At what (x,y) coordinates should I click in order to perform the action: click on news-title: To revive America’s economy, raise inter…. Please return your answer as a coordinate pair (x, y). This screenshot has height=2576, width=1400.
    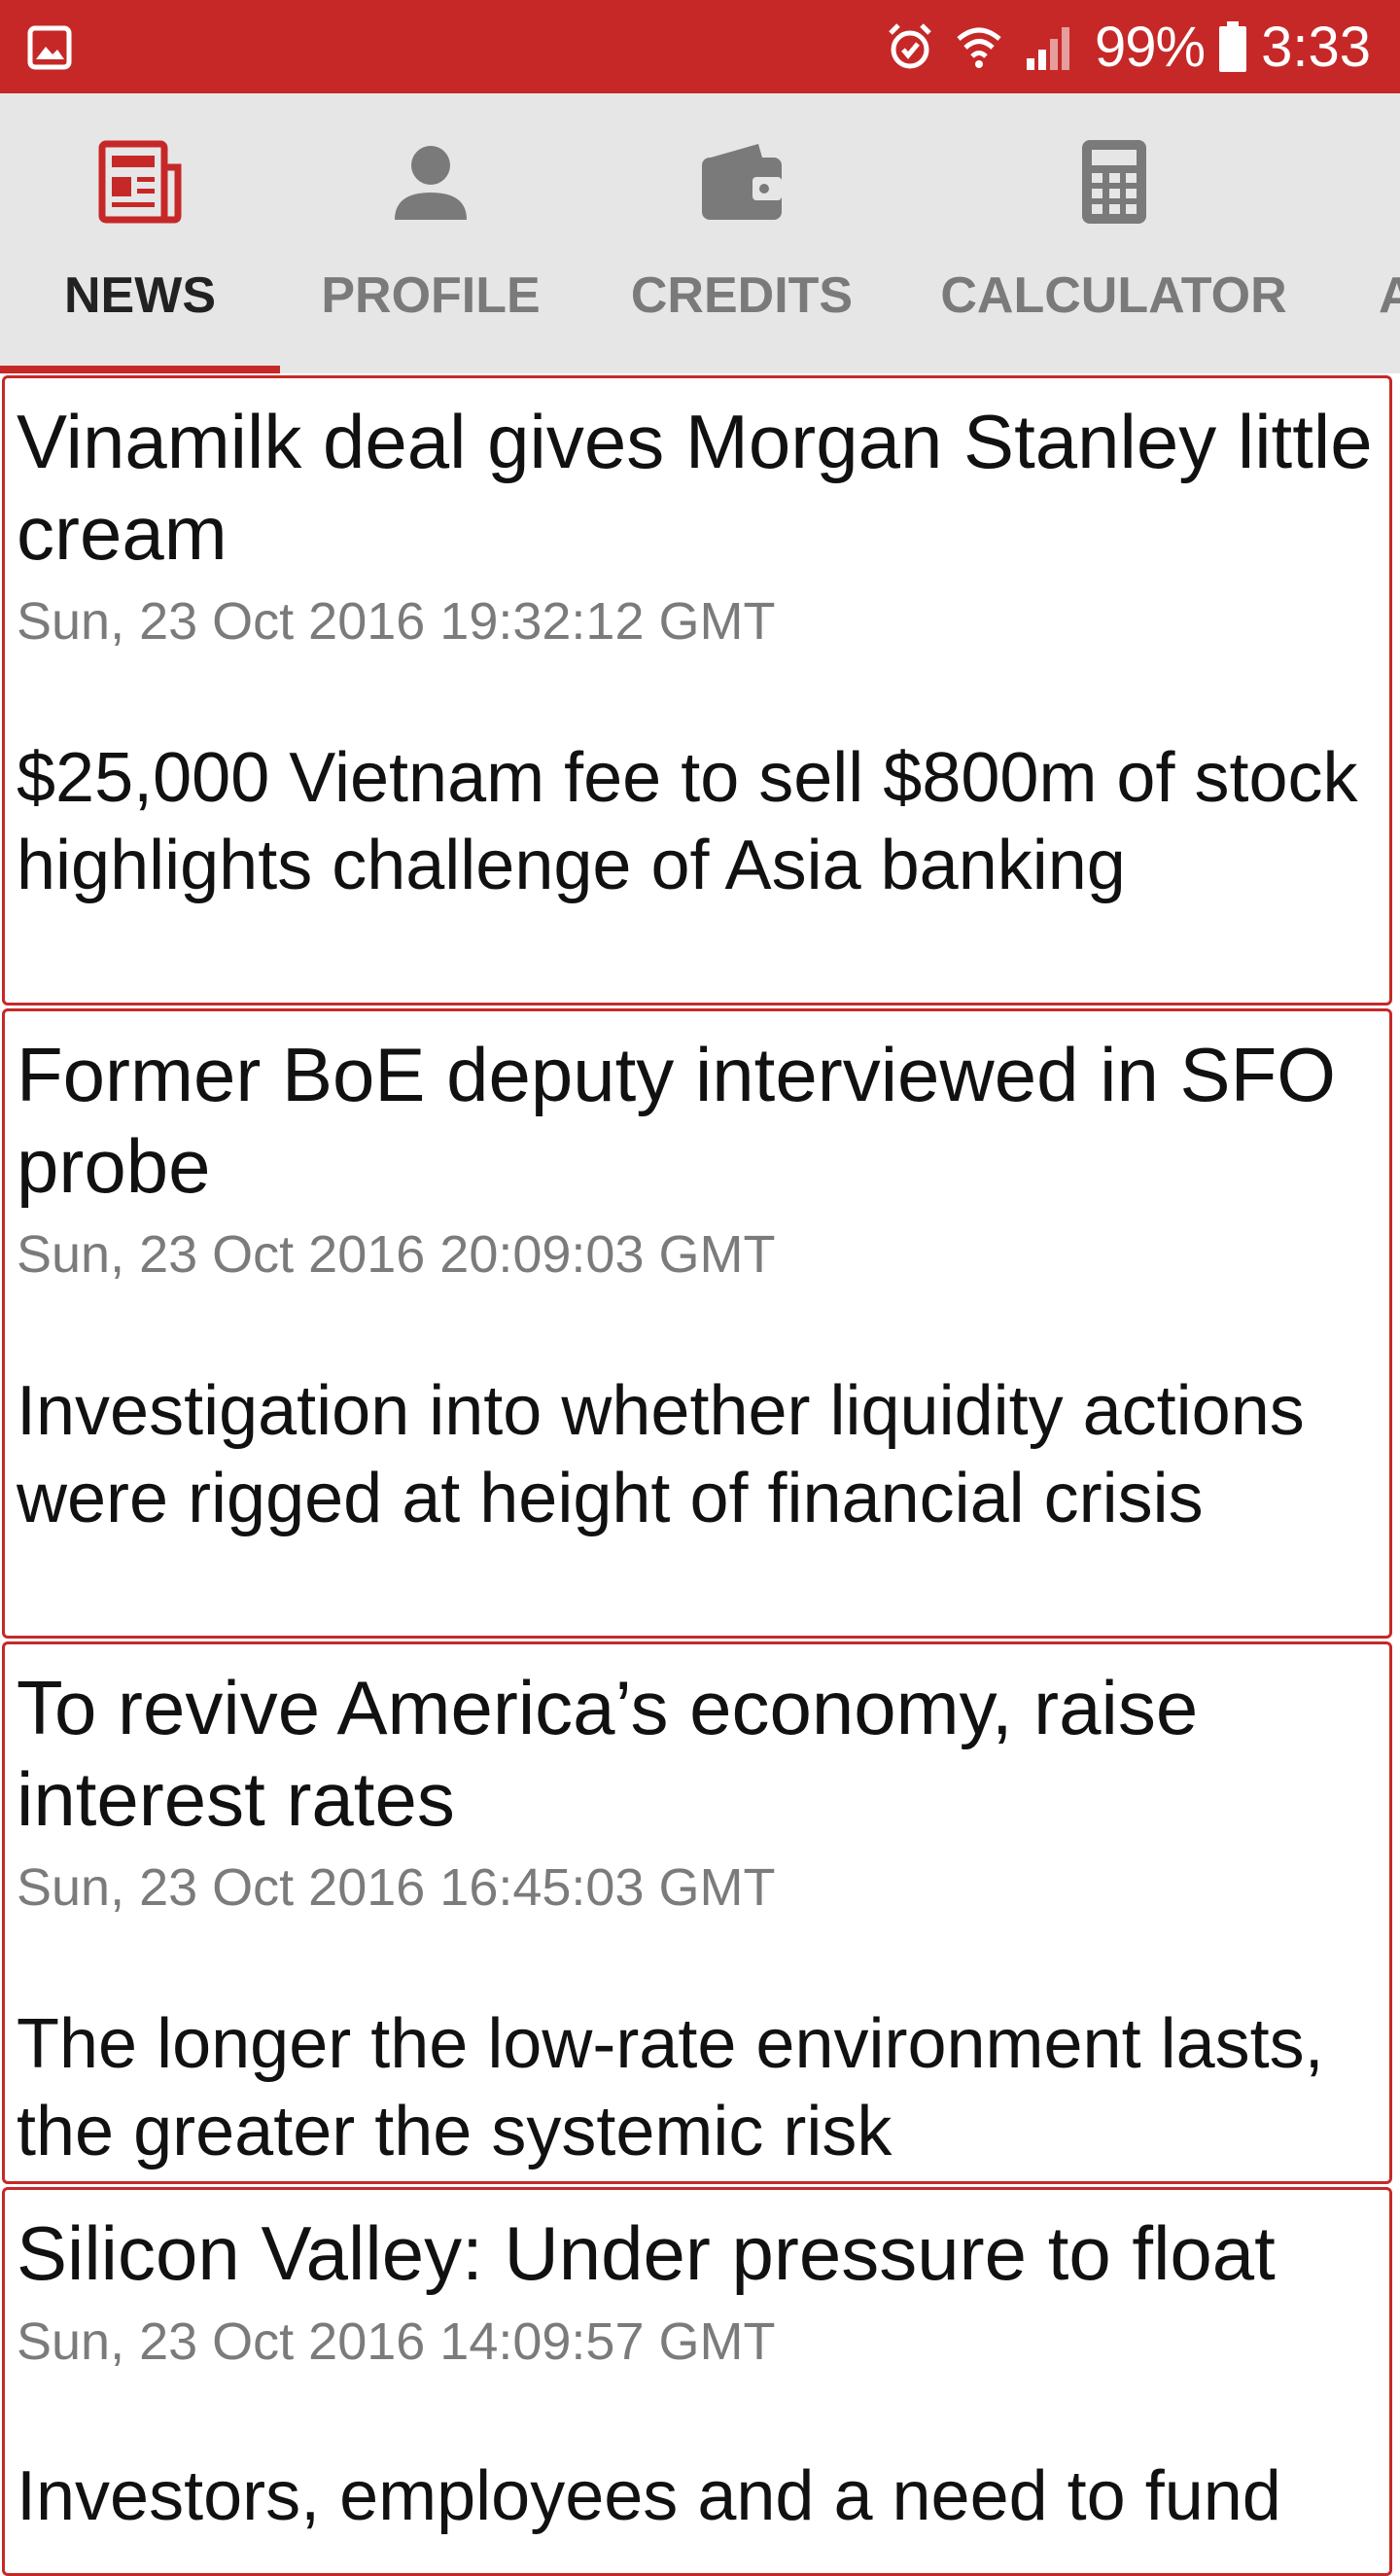
    Looking at the image, I should click on (608, 1754).